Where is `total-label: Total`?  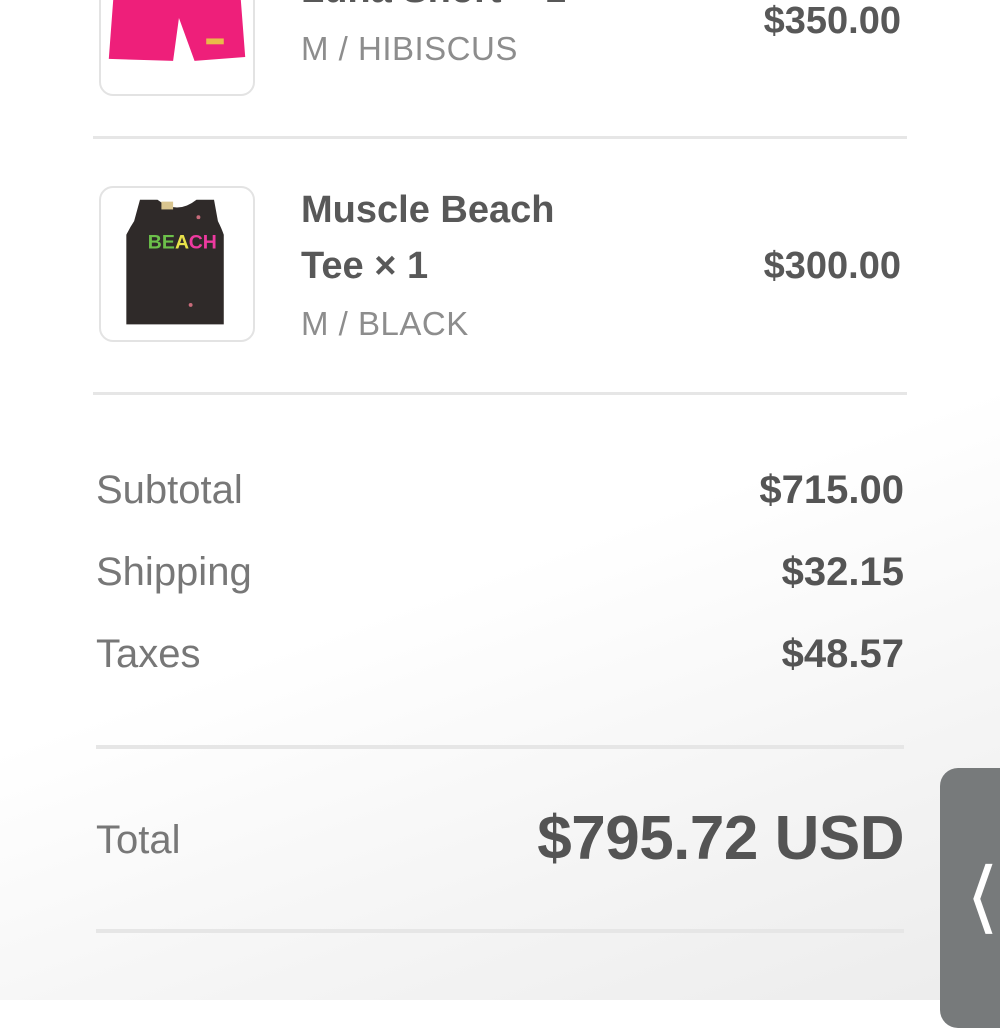
total-label: Total is located at coordinates (138, 840).